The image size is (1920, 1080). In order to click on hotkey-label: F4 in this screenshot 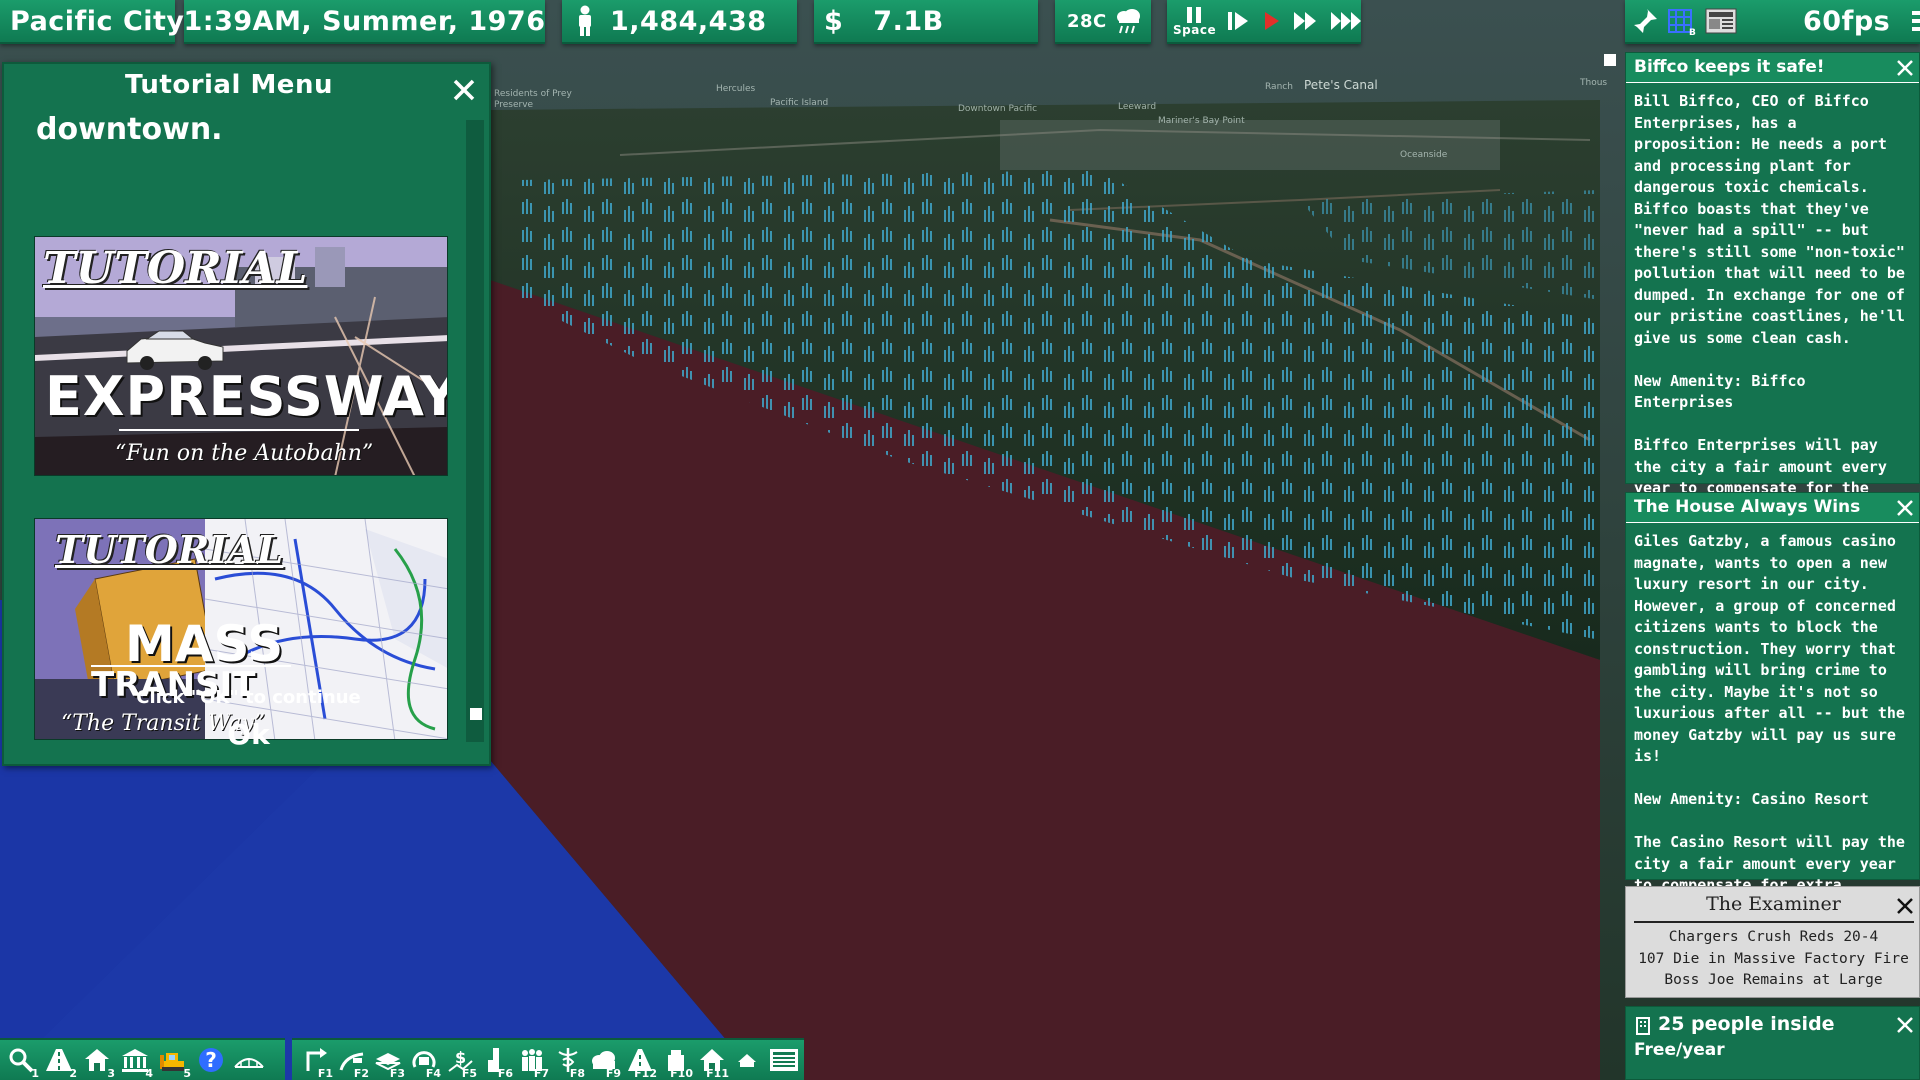, I will do `click(433, 1073)`.